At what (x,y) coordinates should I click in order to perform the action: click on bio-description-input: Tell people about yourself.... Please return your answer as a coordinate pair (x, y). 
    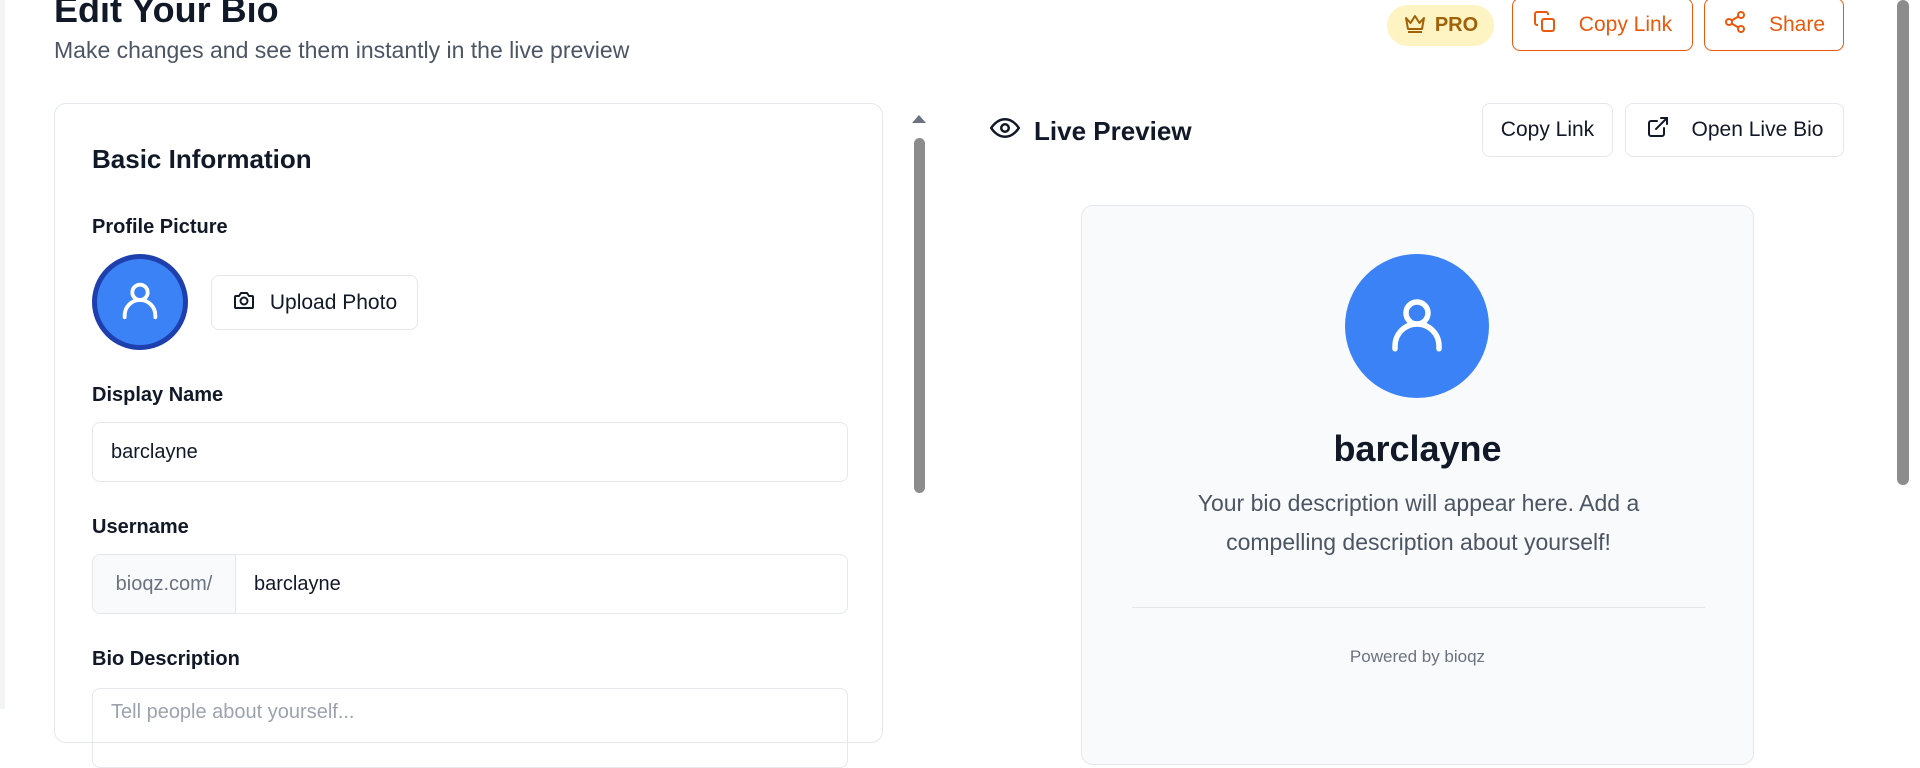
    Looking at the image, I should click on (470, 728).